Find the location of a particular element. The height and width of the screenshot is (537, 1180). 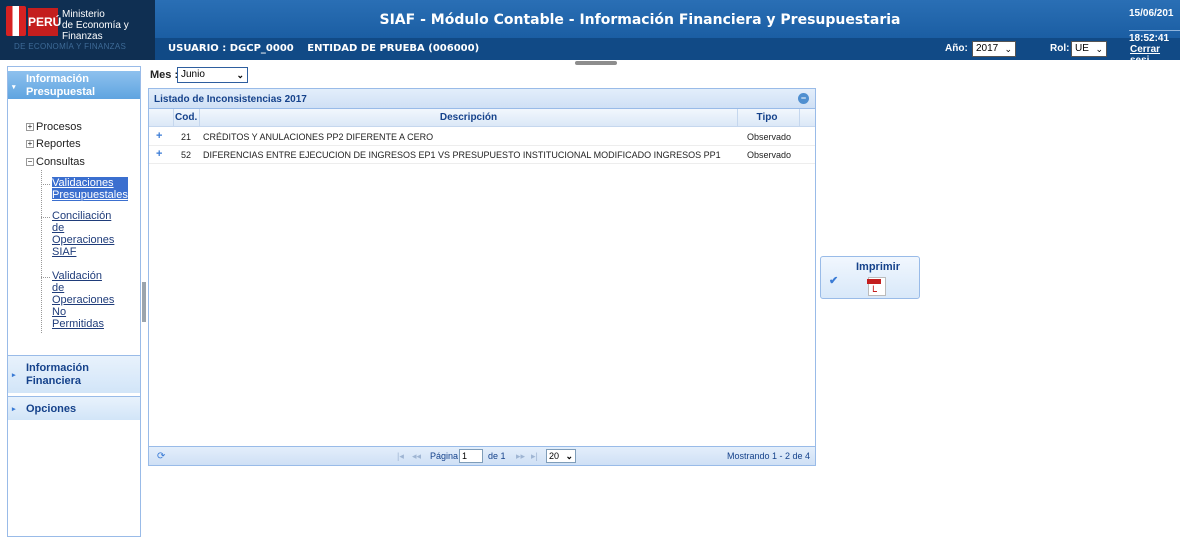

column-header-code: Cod. is located at coordinates (186, 117).